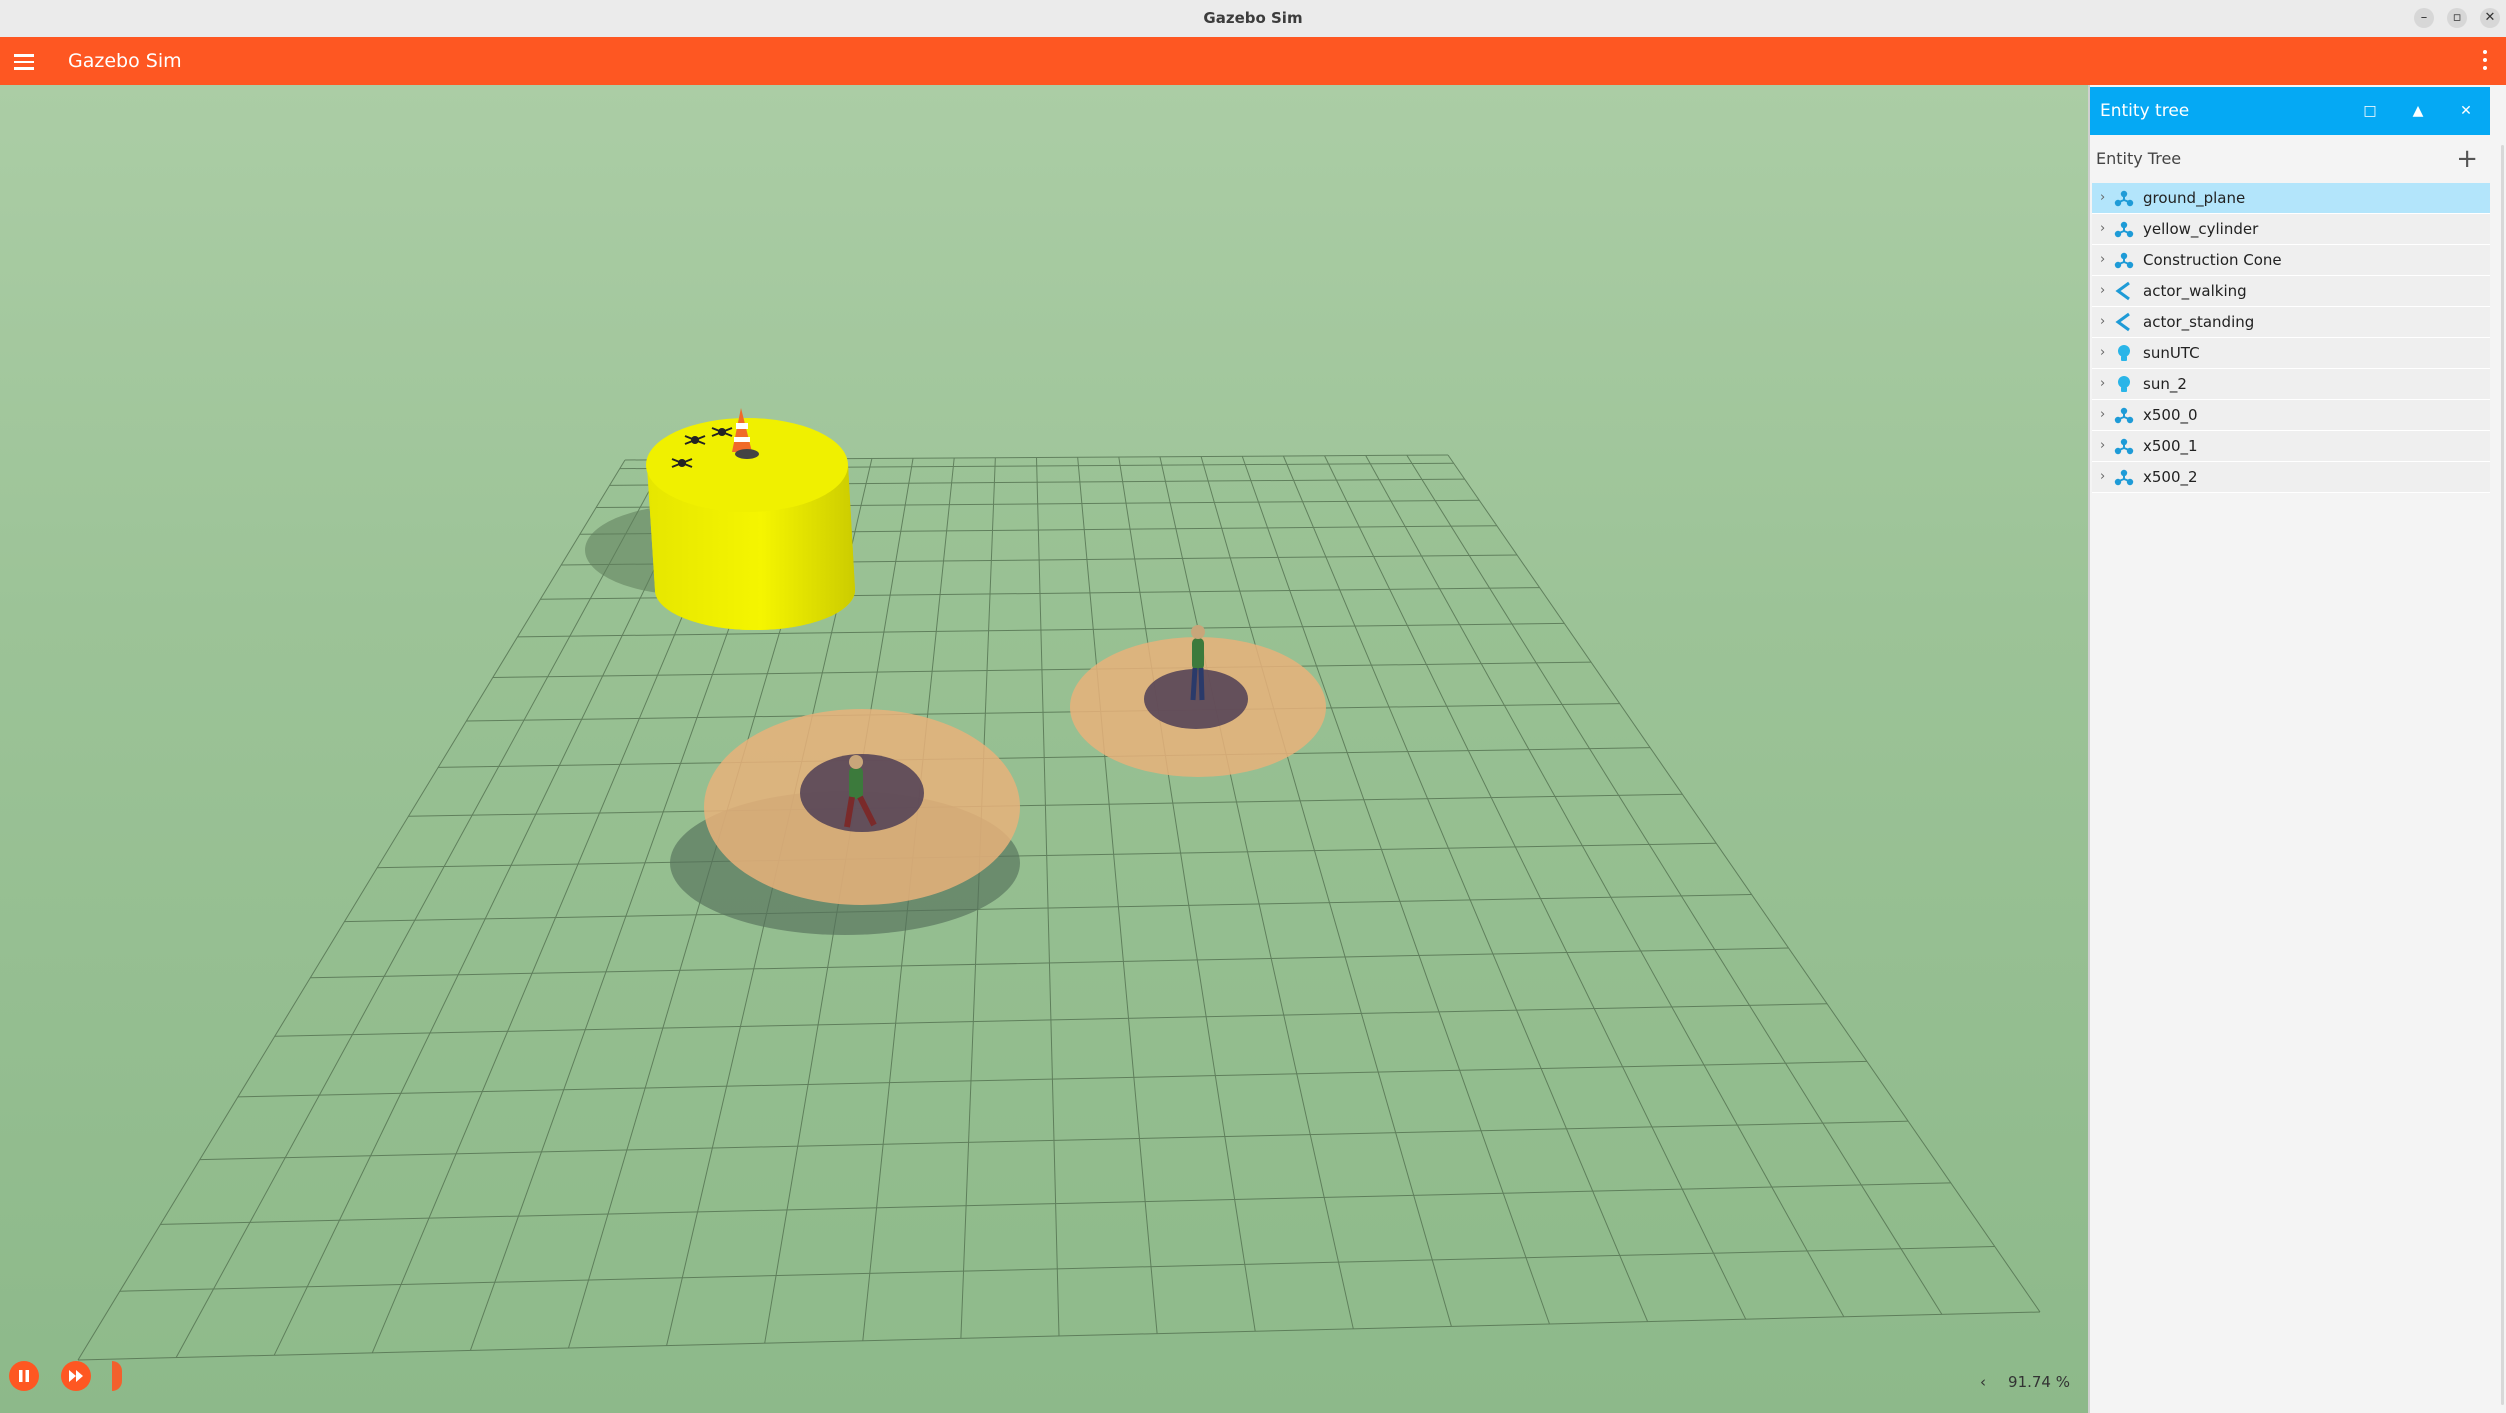  I want to click on panel-title: Entity tree, so click(2145, 111).